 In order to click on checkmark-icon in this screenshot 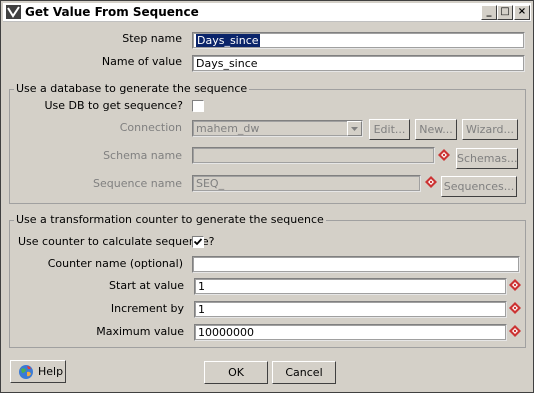, I will do `click(198, 242)`.